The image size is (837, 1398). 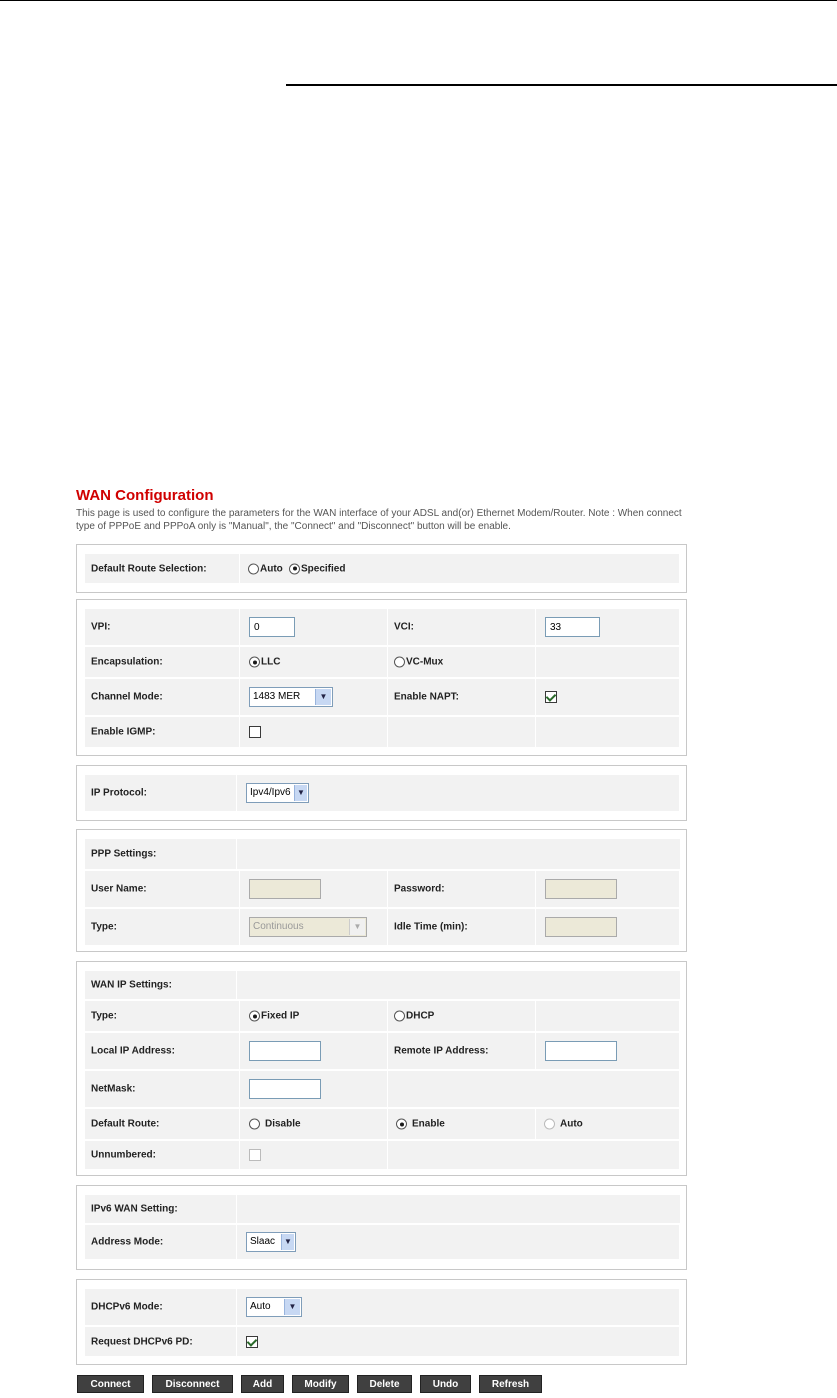 What do you see at coordinates (561, 85) in the screenshot?
I see `header-rule` at bounding box center [561, 85].